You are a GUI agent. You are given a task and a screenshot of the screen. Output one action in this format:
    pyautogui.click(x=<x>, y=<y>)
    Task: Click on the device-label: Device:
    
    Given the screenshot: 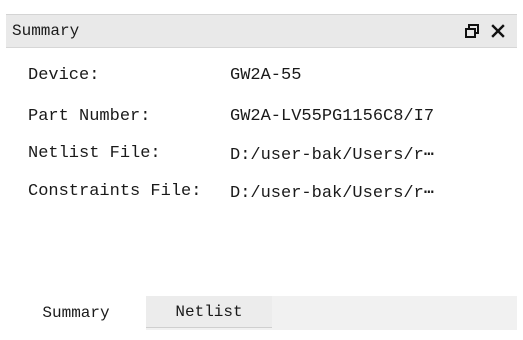 What is the action you would take?
    pyautogui.click(x=64, y=75)
    